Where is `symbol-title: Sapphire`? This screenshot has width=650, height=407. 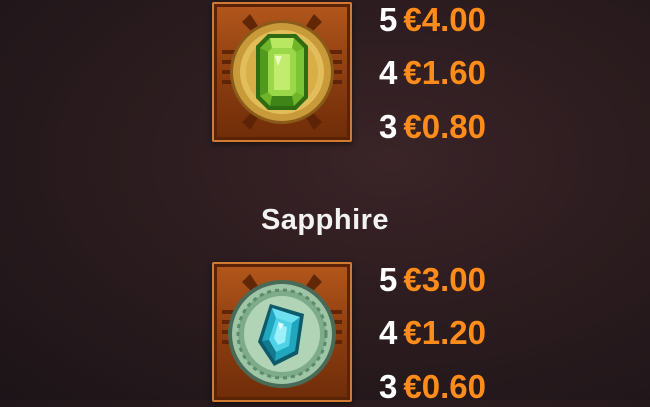
symbol-title: Sapphire is located at coordinates (325, 220).